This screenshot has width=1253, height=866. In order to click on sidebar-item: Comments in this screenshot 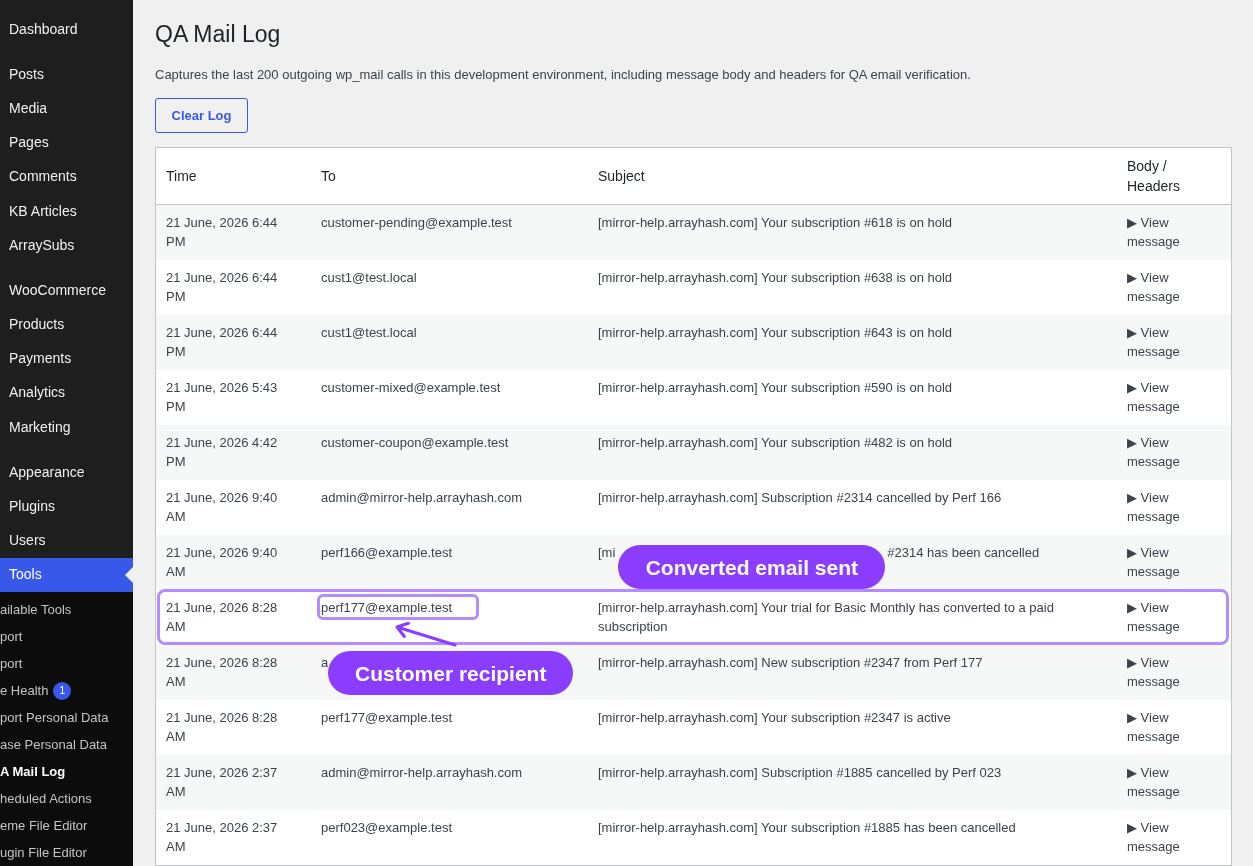, I will do `click(66, 176)`.